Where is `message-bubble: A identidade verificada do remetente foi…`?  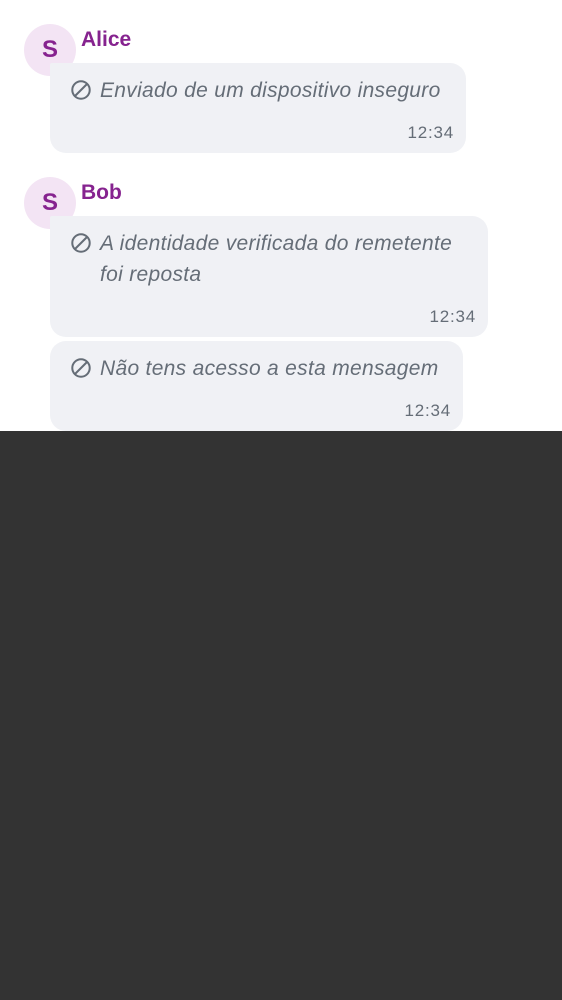 message-bubble: A identidade verificada do remetente foi… is located at coordinates (269, 276).